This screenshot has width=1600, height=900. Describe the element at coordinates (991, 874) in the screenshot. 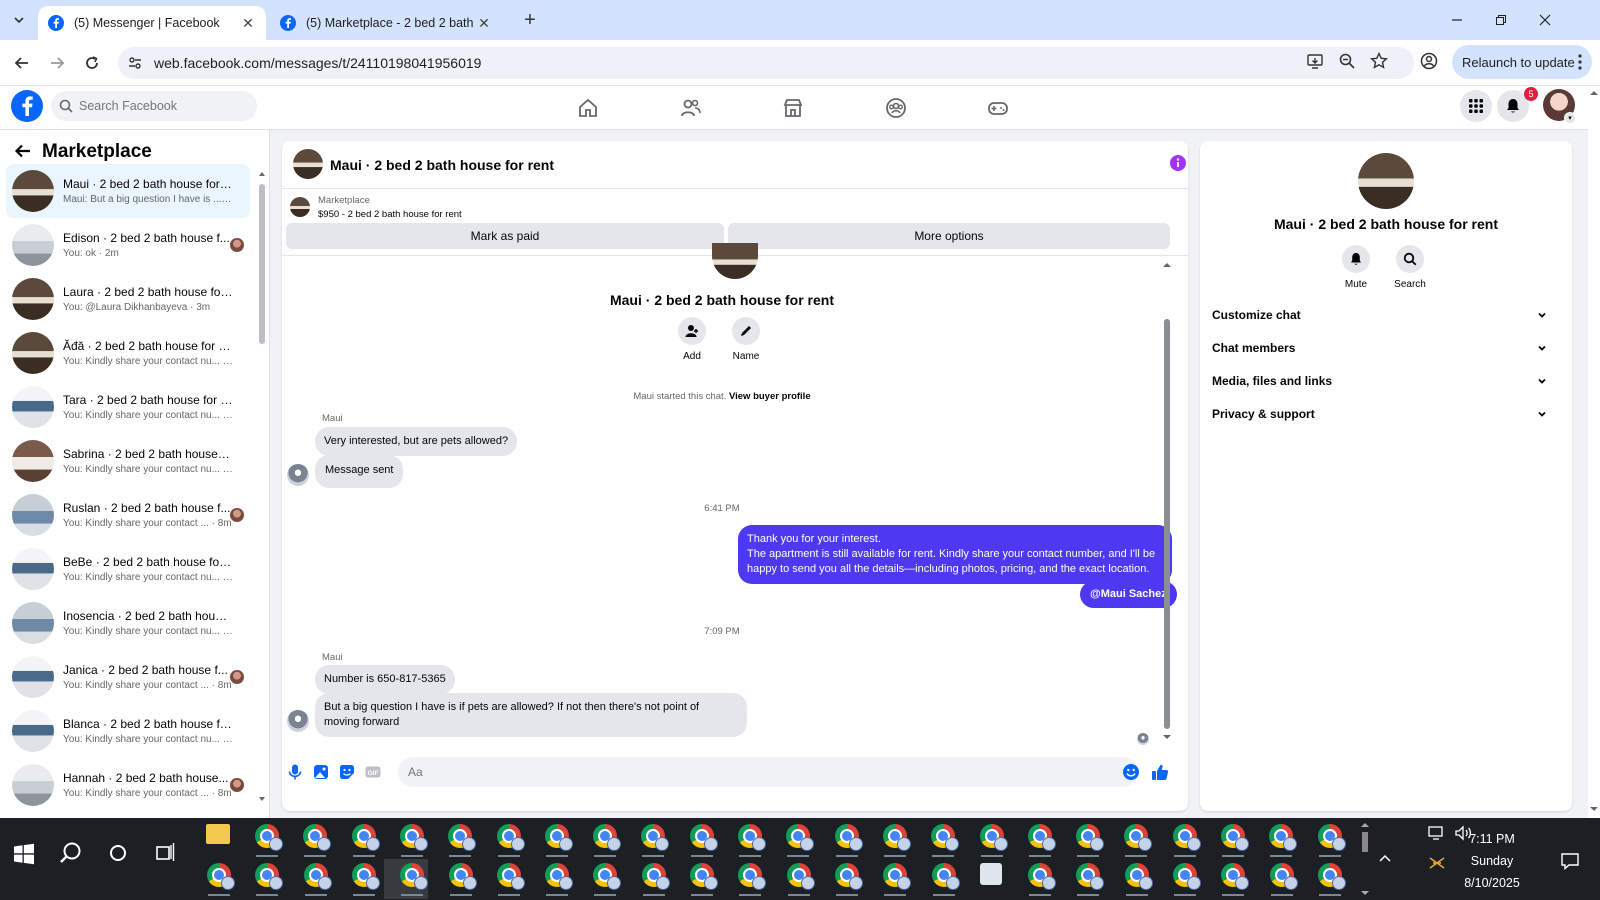

I see `taskbar-app-icon` at that location.